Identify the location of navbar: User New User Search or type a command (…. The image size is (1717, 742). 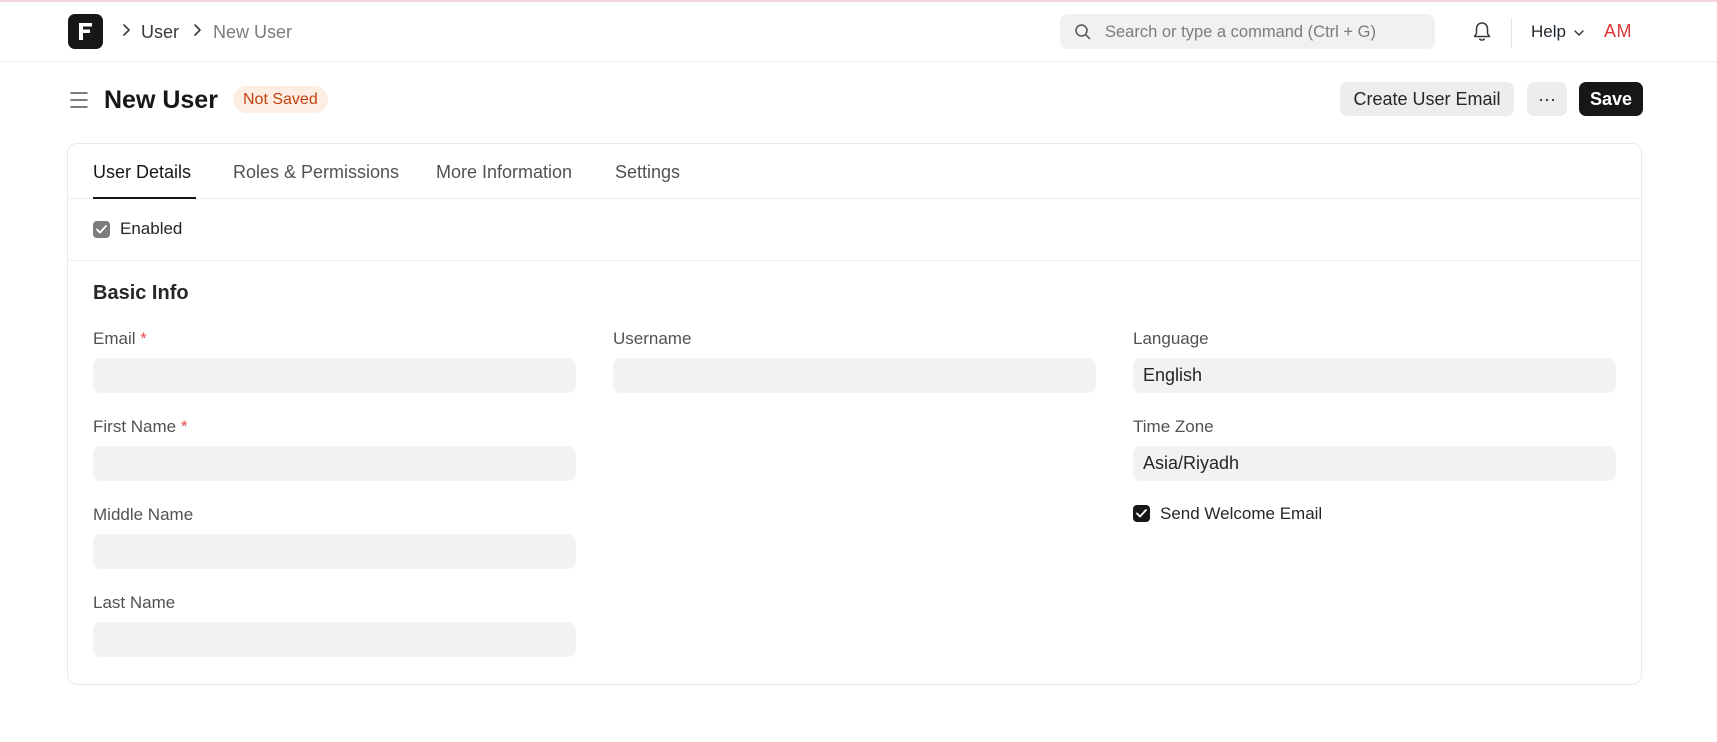
(858, 32).